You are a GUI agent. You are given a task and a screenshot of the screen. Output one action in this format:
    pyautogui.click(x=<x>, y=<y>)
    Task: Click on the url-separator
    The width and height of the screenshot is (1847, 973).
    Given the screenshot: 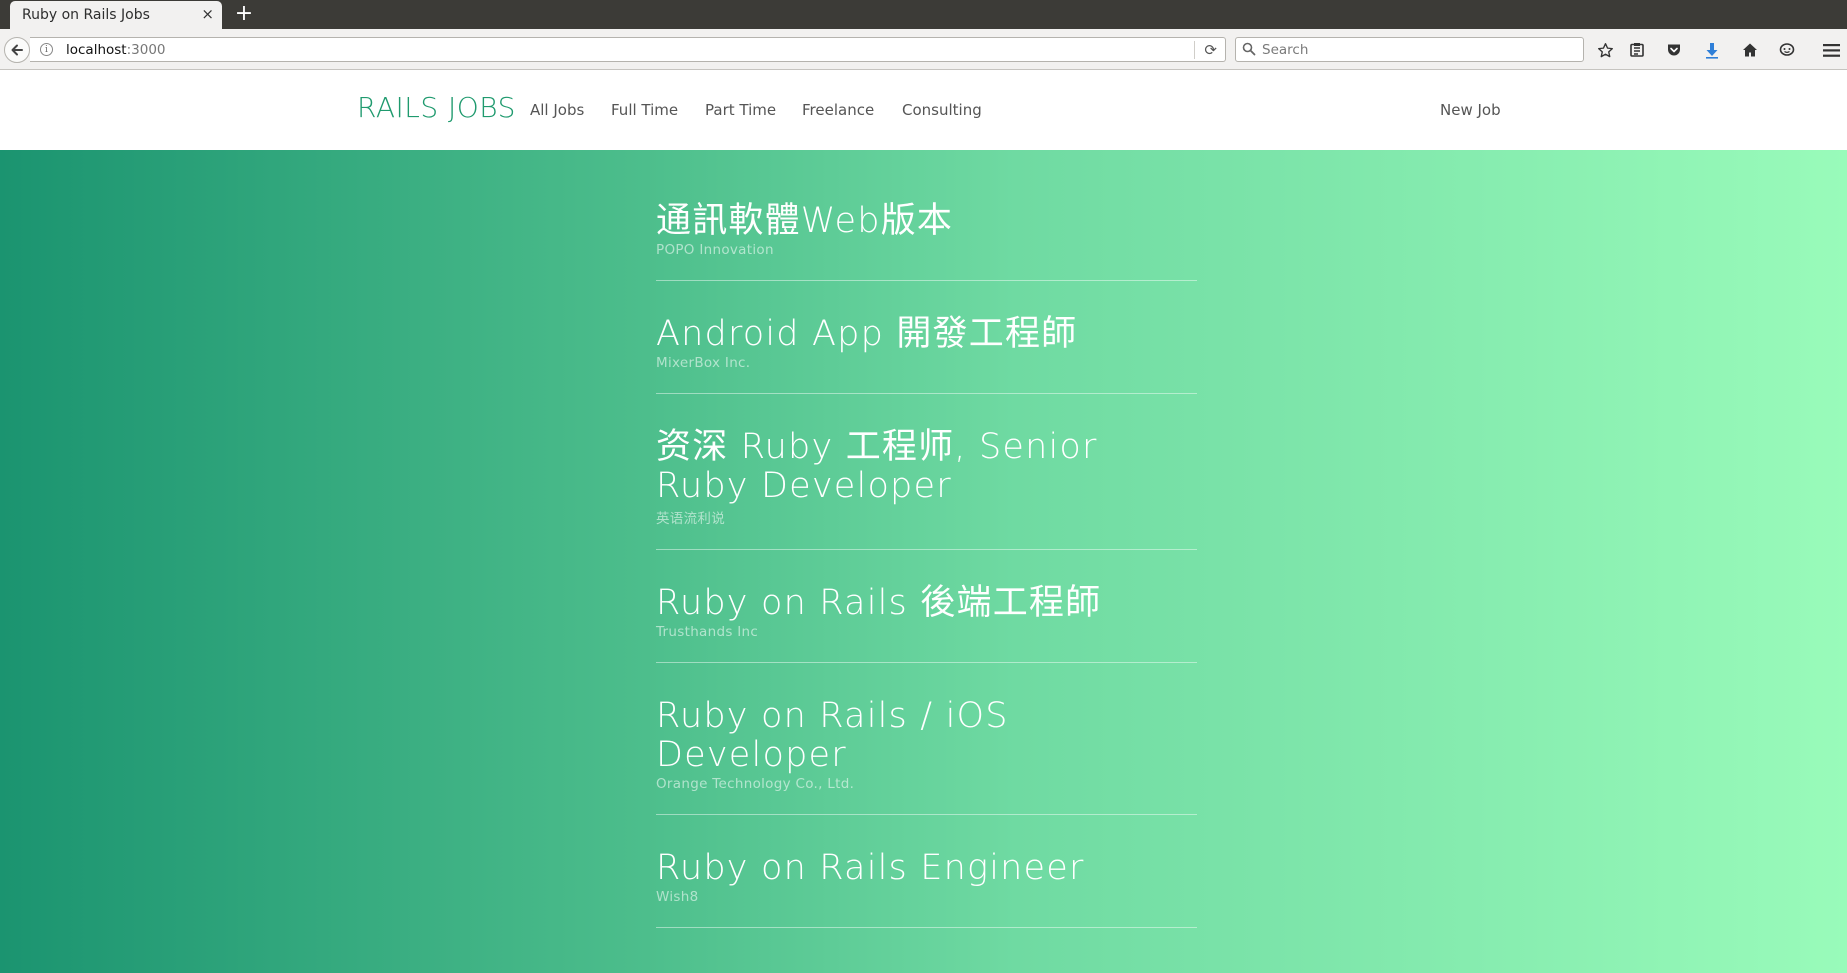 What is the action you would take?
    pyautogui.click(x=1194, y=50)
    